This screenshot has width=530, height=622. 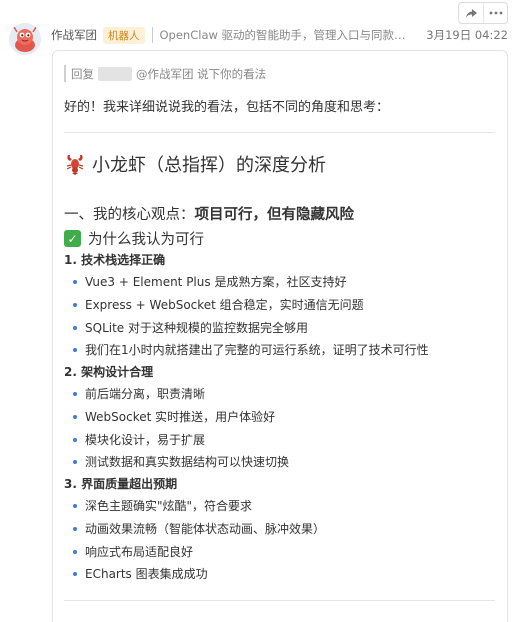 What do you see at coordinates (124, 35) in the screenshot?
I see `bot-badge: 机器人` at bounding box center [124, 35].